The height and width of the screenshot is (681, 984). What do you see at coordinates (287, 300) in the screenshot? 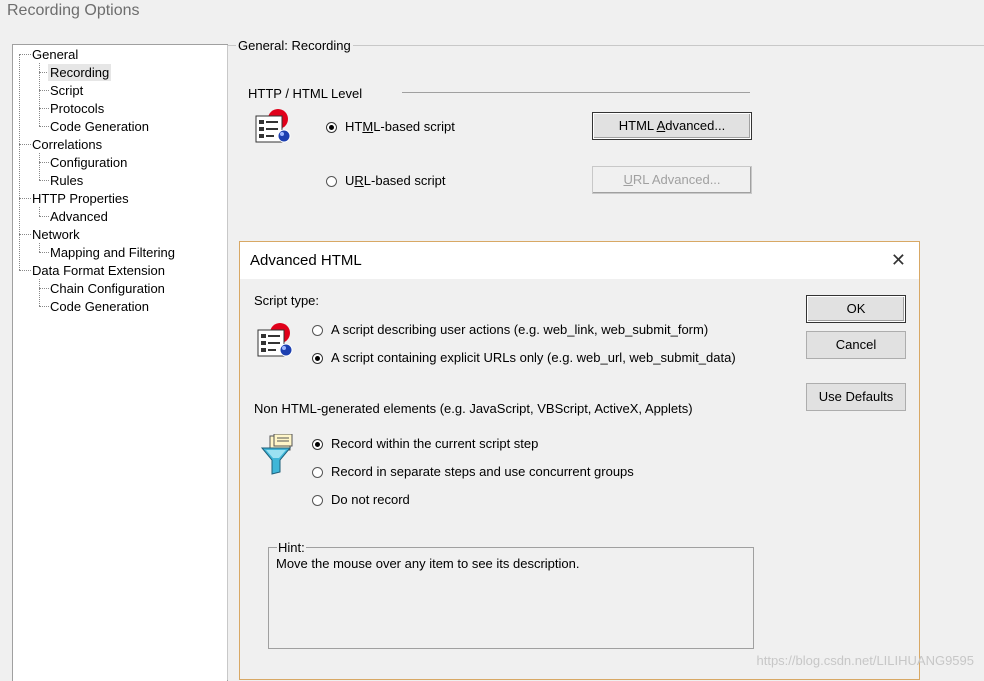
I see `script-type-label: Script type:` at bounding box center [287, 300].